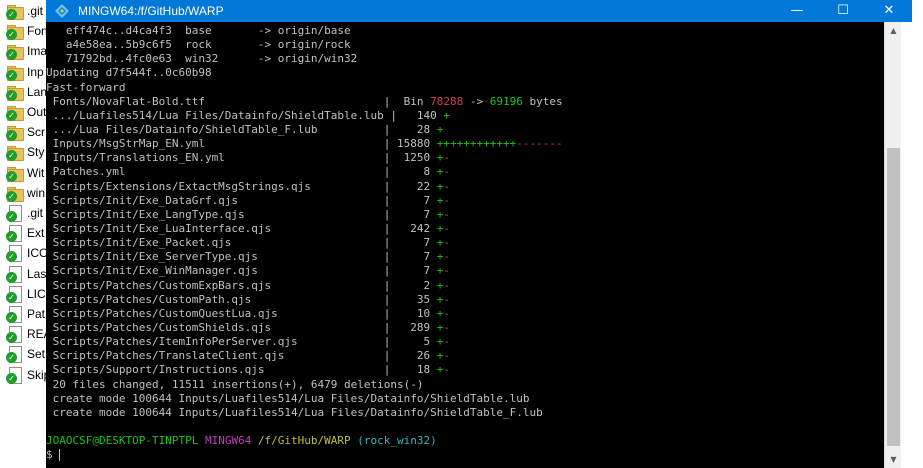  Describe the element at coordinates (889, 11) in the screenshot. I see `close-button: ✕` at that location.